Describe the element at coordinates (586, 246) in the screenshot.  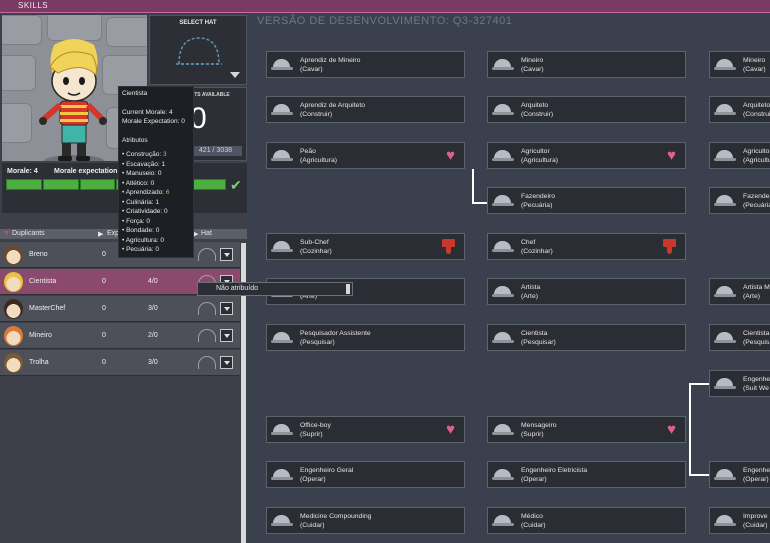
I see `skill-node-chef: Chef (Cozinhar)` at that location.